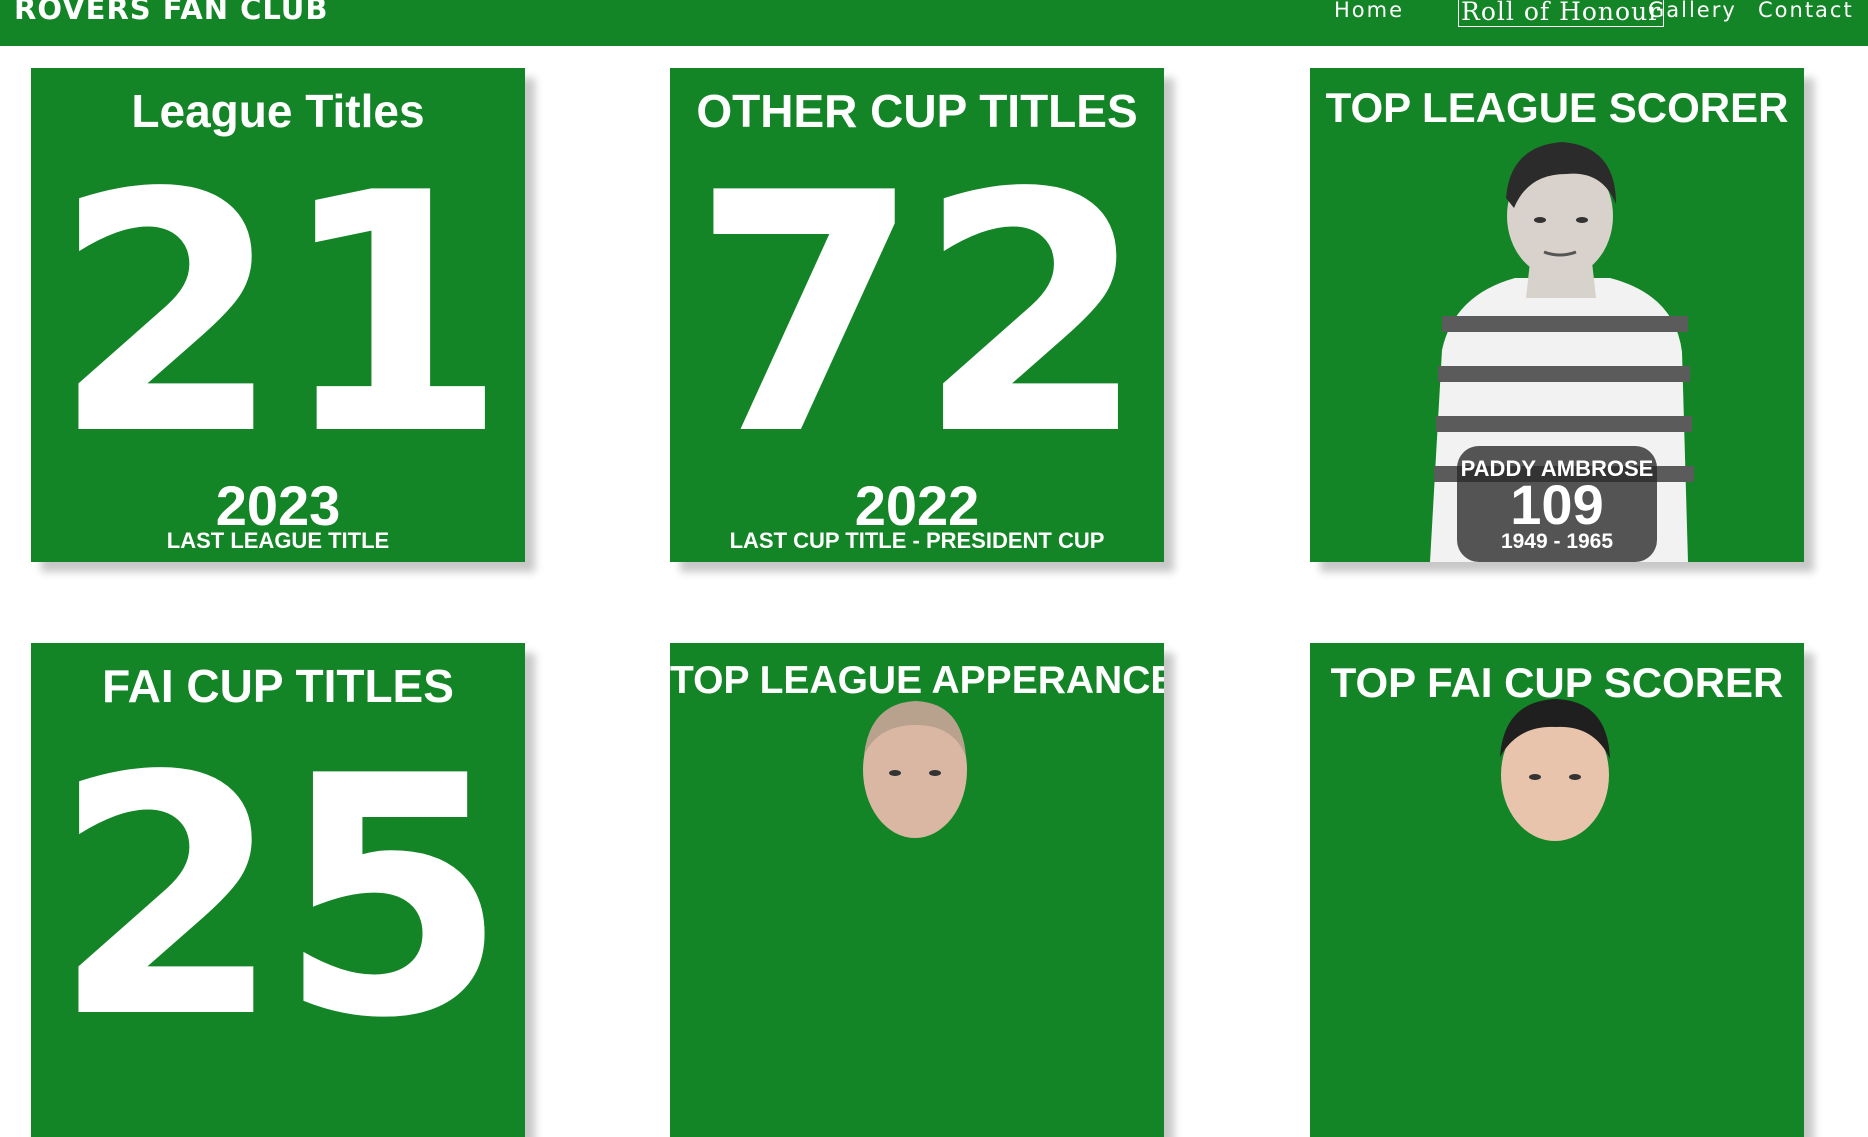 The height and width of the screenshot is (1137, 1868). Describe the element at coordinates (278, 505) in the screenshot. I see `last-league-year: 2023` at that location.